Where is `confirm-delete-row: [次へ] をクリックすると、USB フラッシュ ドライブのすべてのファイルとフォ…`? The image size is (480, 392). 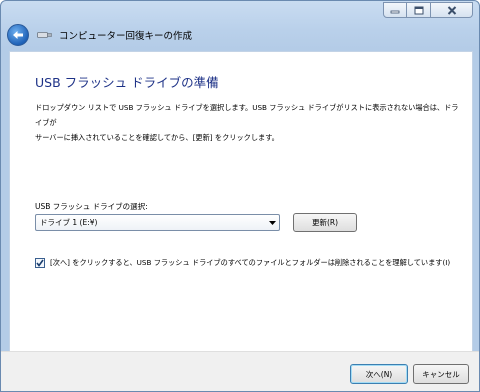
confirm-delete-row: [次へ] をクリックすると、USB フラッシュ ドライブのすべてのファイルとフォ… is located at coordinates (242, 263).